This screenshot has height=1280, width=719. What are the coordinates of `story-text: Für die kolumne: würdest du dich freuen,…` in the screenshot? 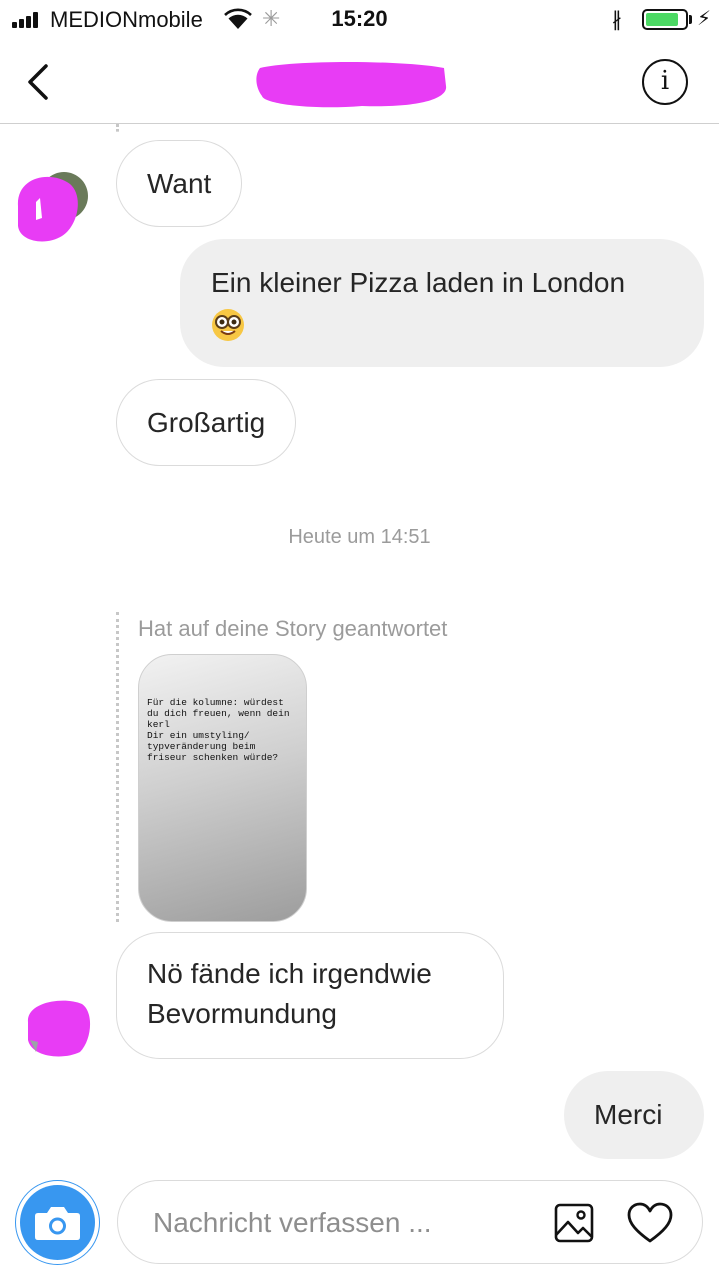 It's located at (218, 730).